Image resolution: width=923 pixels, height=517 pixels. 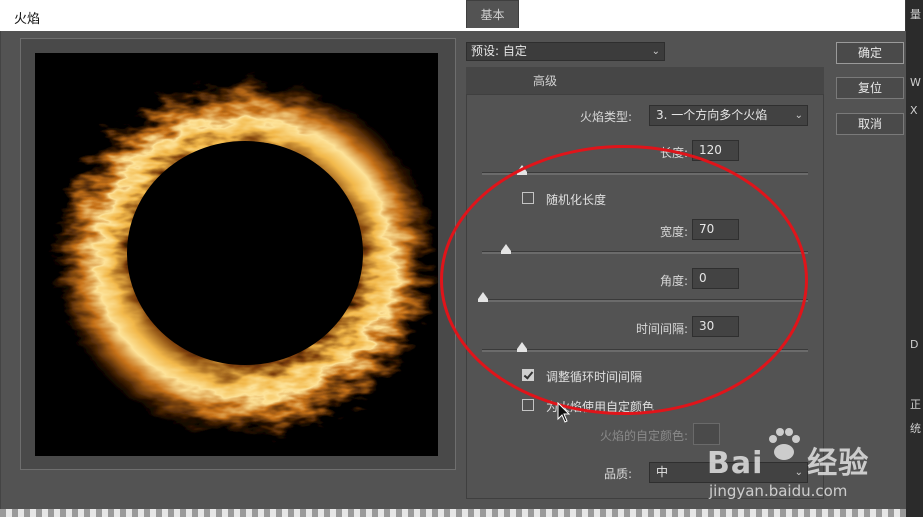 I want to click on cancel-button: 取消, so click(x=870, y=124).